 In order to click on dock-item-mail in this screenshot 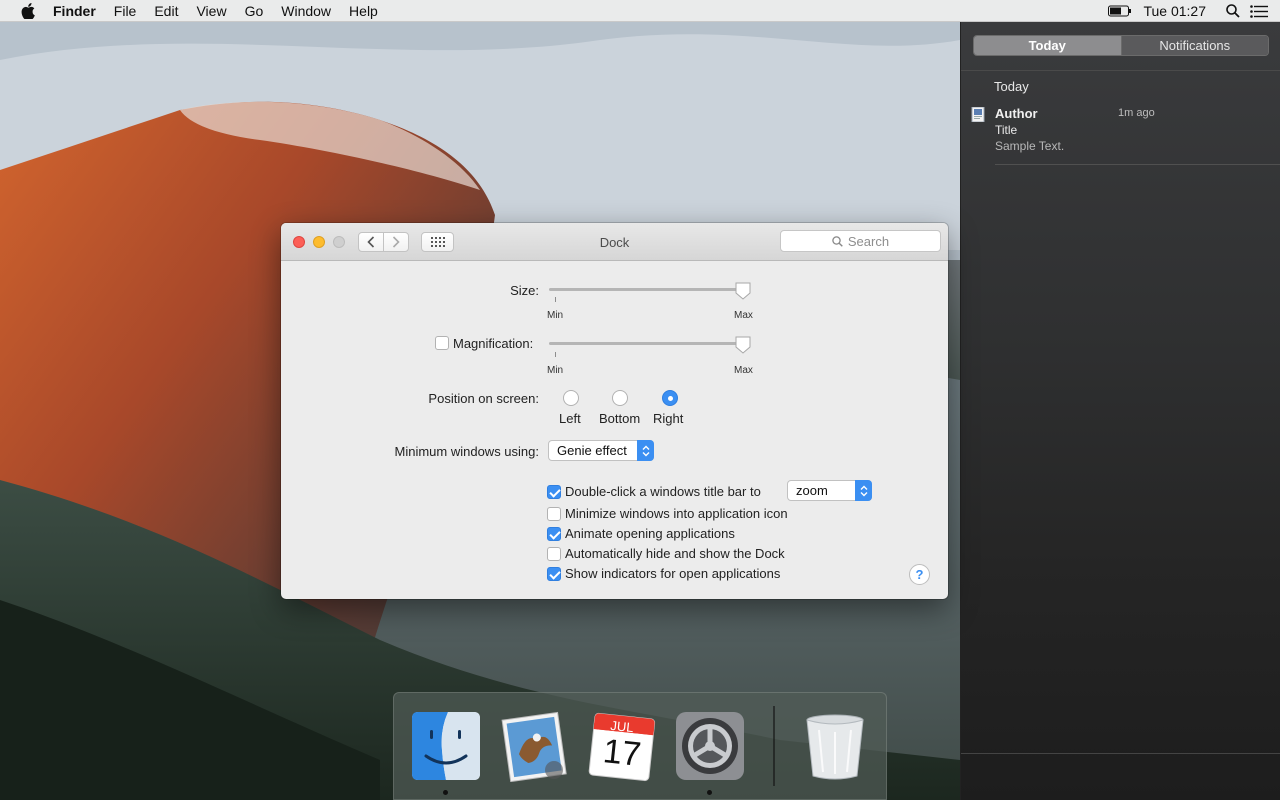, I will do `click(534, 746)`.